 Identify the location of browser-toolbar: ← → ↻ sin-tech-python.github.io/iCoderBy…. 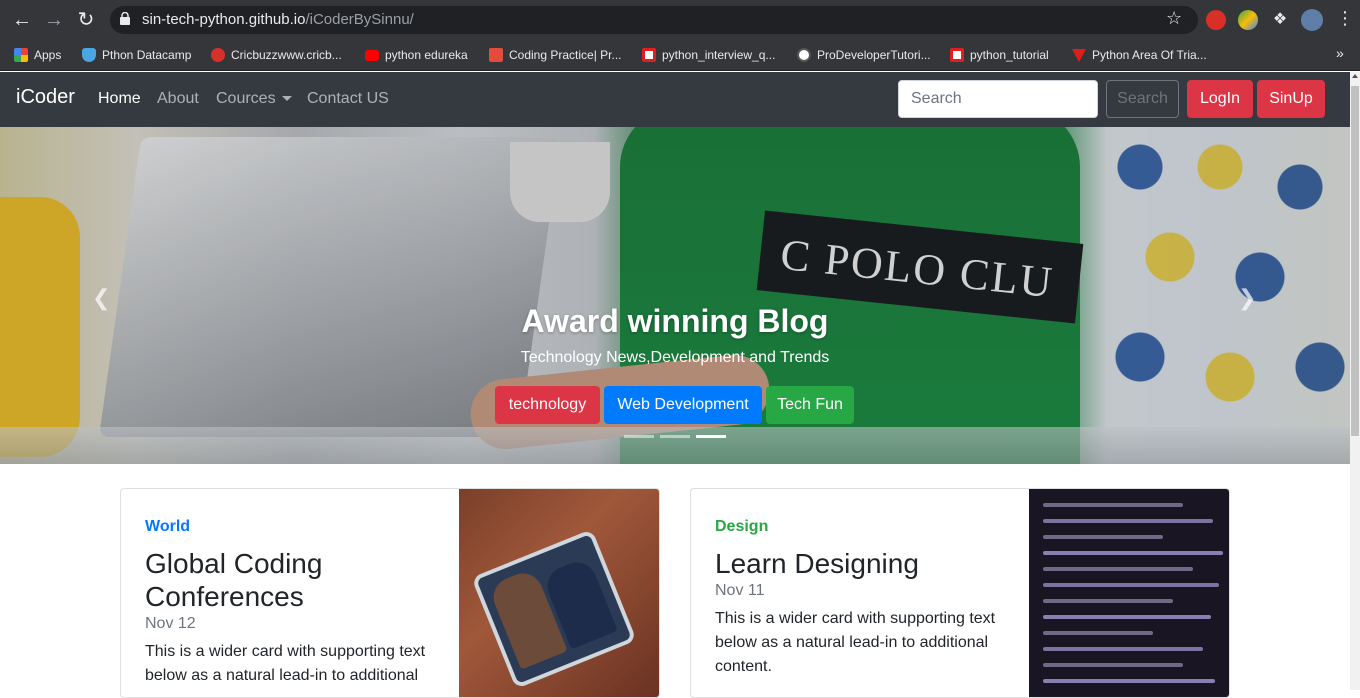
(680, 19).